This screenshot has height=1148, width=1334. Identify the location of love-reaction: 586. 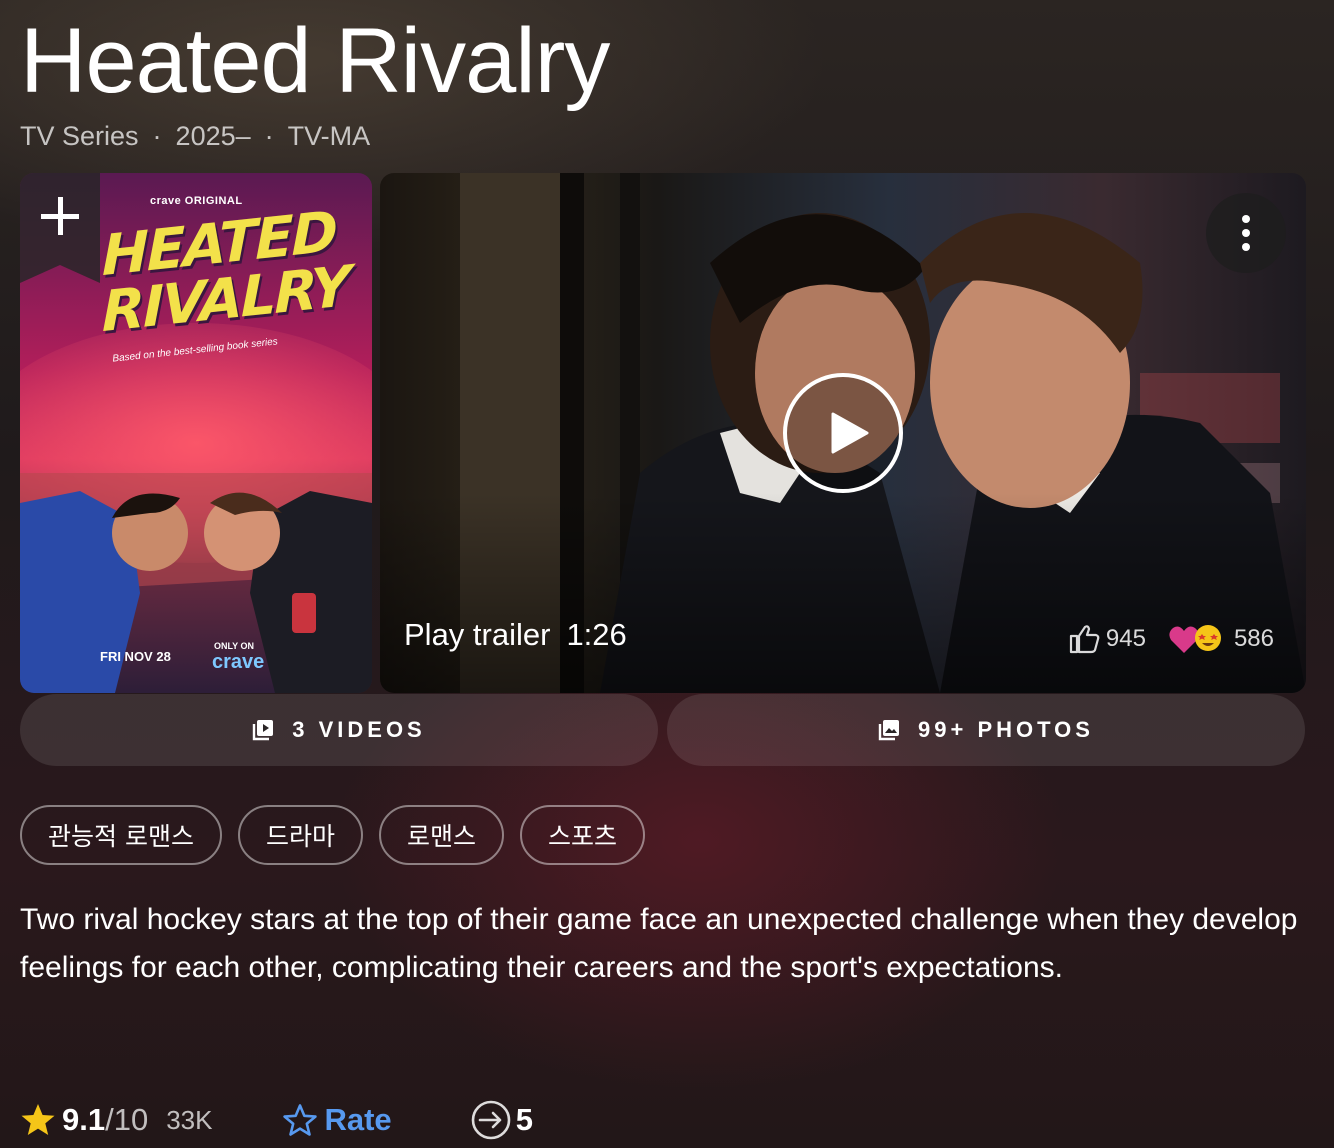
(1221, 639).